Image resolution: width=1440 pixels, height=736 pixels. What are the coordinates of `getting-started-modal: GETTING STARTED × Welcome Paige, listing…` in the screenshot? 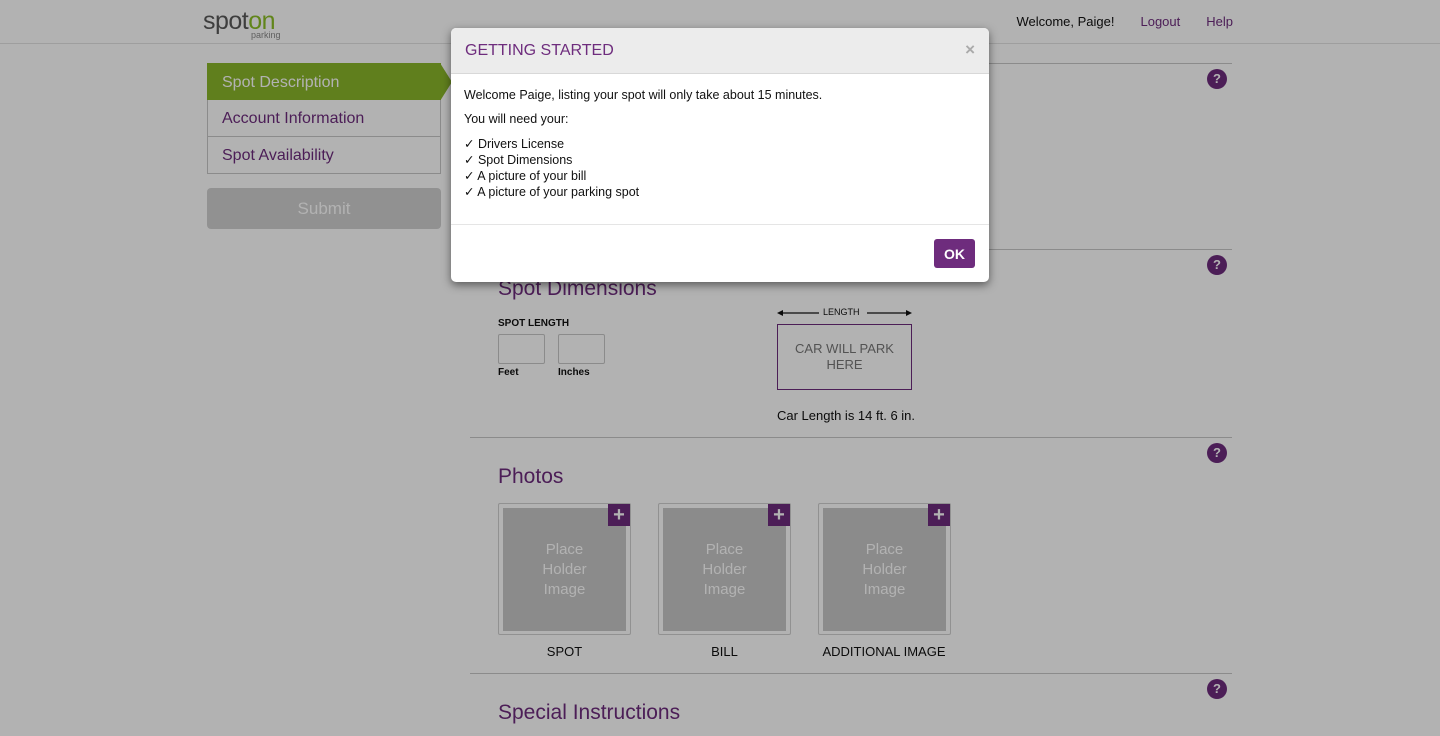 It's located at (720, 155).